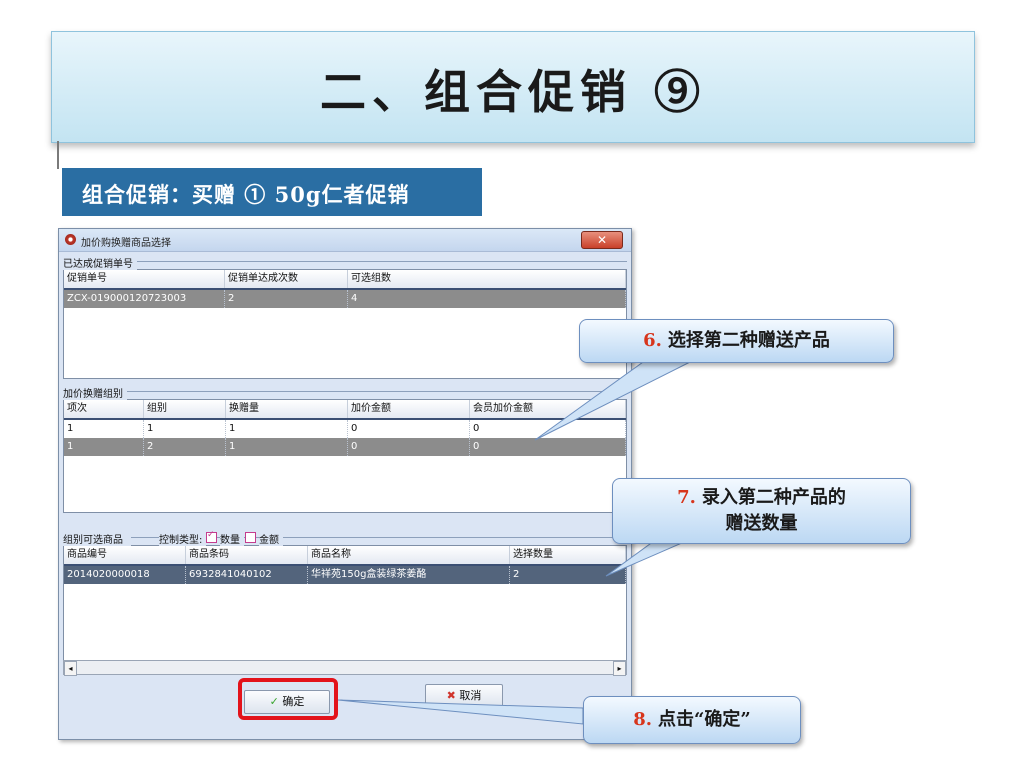 The height and width of the screenshot is (768, 1024). What do you see at coordinates (761, 511) in the screenshot?
I see `callout-step-7: 7. 录入第二种产品的 赠送数量` at bounding box center [761, 511].